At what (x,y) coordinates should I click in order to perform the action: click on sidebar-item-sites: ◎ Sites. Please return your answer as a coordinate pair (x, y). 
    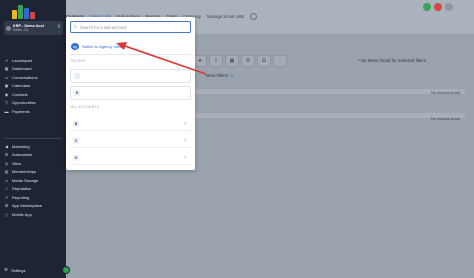
    Looking at the image, I should click on (33, 163).